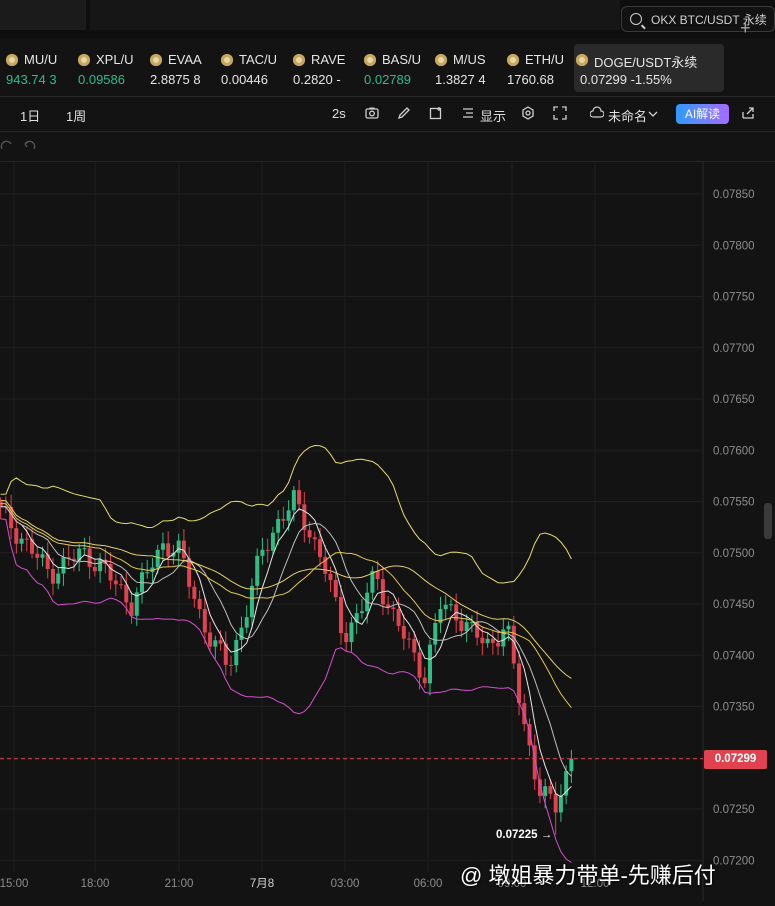 Image resolution: width=775 pixels, height=906 pixels. Describe the element at coordinates (735, 759) in the screenshot. I see `last-price-tag: 0.07299` at that location.